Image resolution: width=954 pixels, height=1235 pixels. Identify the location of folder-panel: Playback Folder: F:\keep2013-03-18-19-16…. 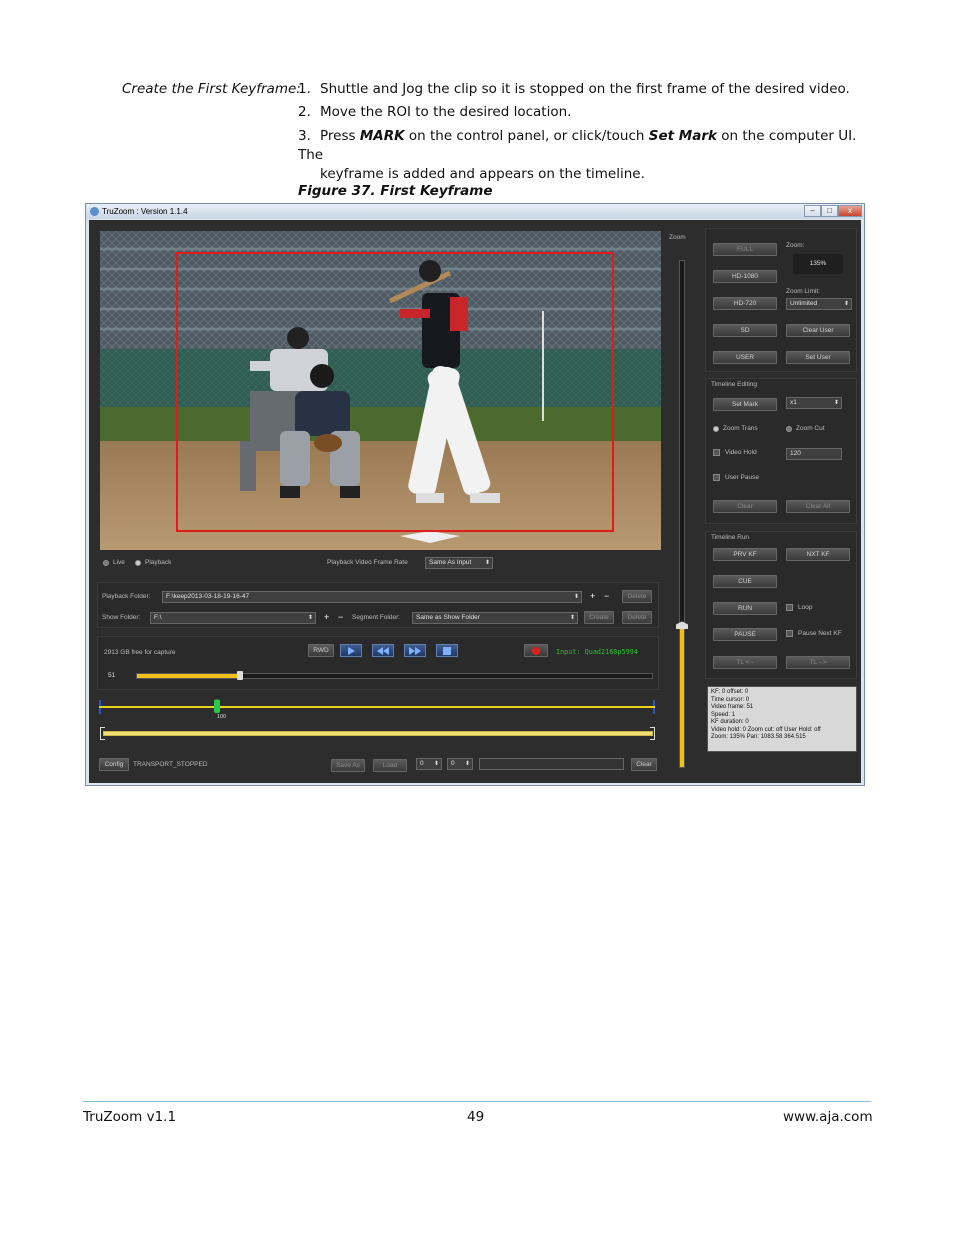
(378, 605).